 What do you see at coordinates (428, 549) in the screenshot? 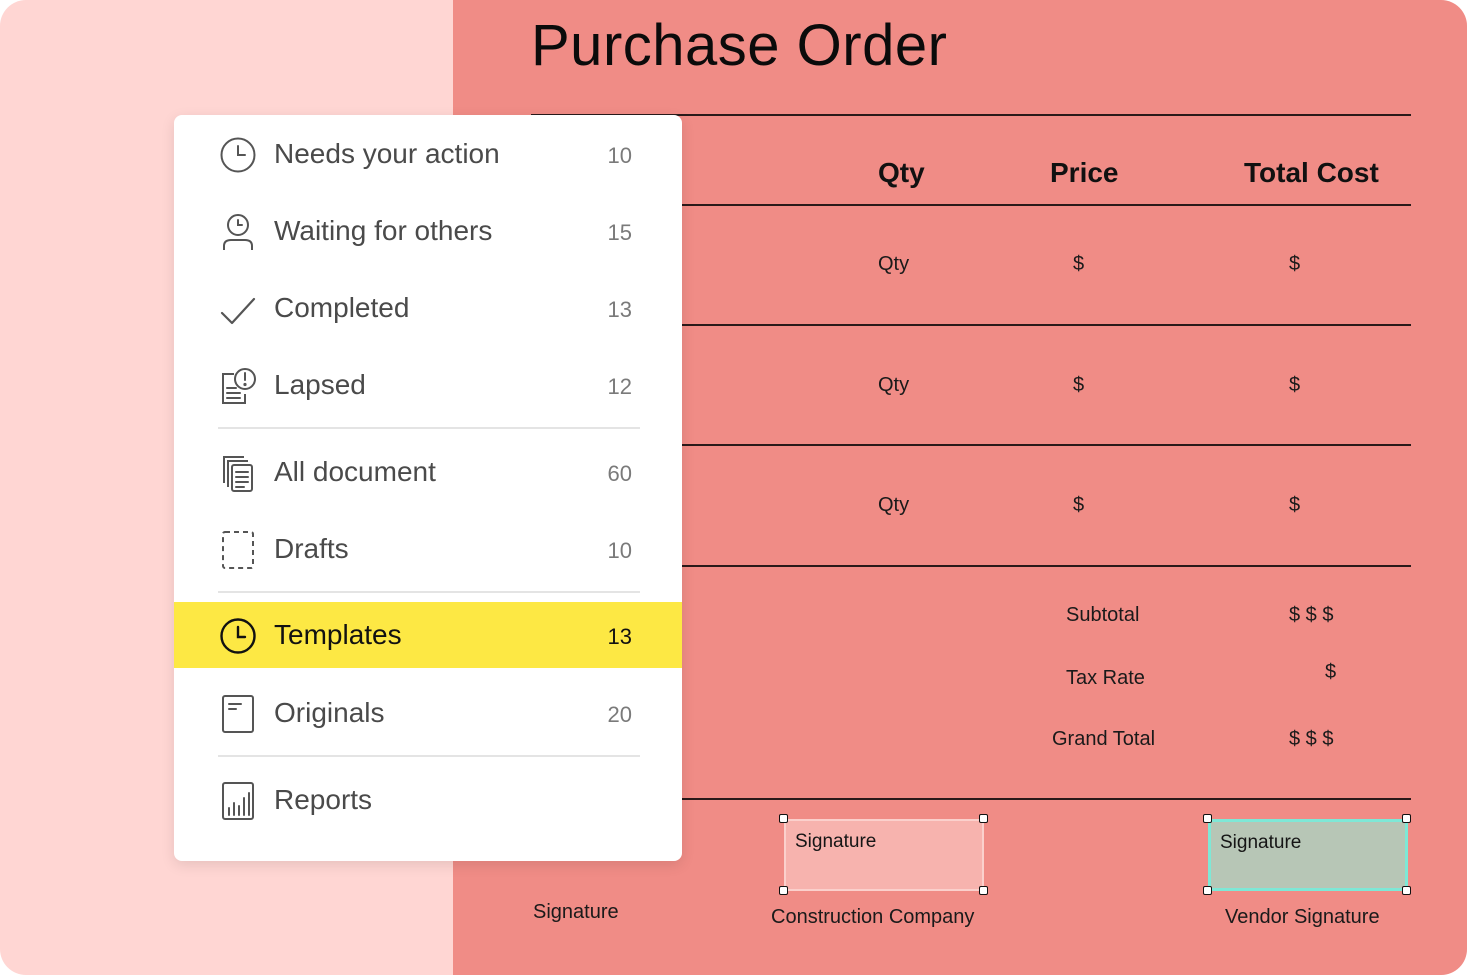
I see `menu-item-drafts: Drafts 10` at bounding box center [428, 549].